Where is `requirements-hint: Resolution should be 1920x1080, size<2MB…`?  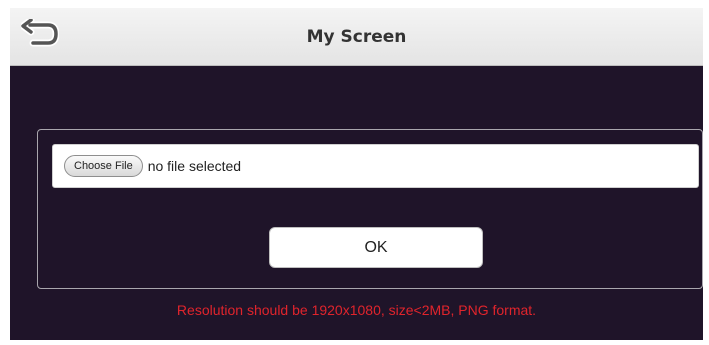 requirements-hint: Resolution should be 1920x1080, size<2MB… is located at coordinates (356, 310).